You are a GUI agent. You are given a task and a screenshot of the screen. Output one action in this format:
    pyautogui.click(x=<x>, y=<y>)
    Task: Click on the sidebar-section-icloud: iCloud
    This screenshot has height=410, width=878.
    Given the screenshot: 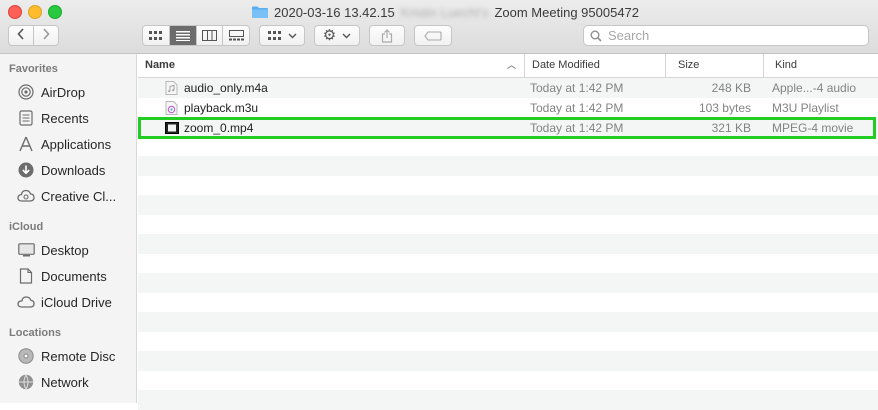 What is the action you would take?
    pyautogui.click(x=26, y=227)
    